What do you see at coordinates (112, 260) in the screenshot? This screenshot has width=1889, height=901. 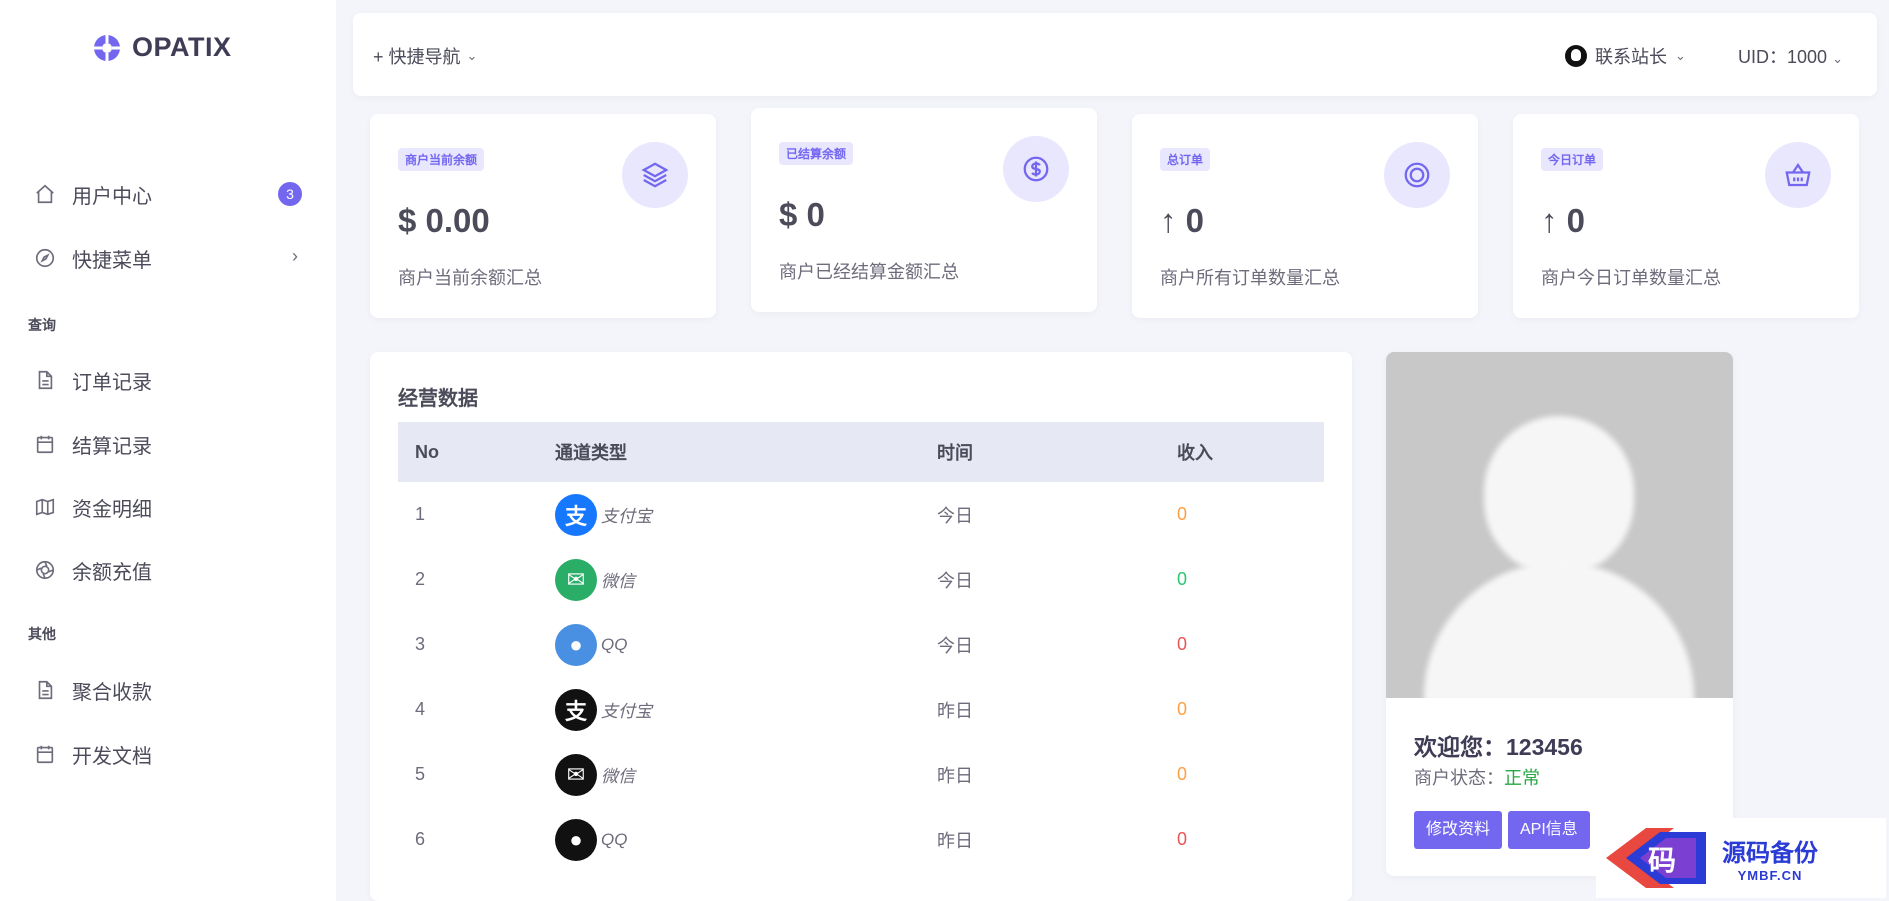 I see `sidebar-item-label: 快捷菜单` at bounding box center [112, 260].